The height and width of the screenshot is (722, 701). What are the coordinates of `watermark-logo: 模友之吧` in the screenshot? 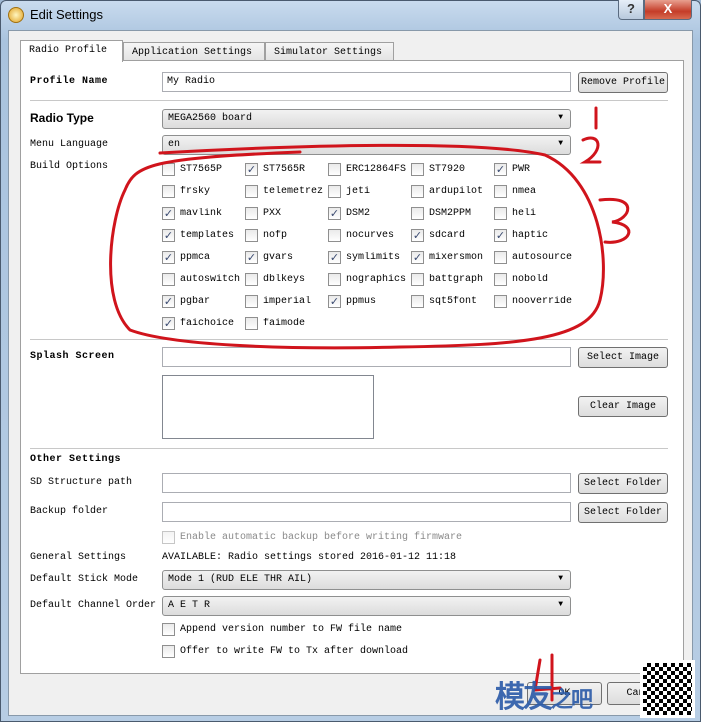 It's located at (544, 697).